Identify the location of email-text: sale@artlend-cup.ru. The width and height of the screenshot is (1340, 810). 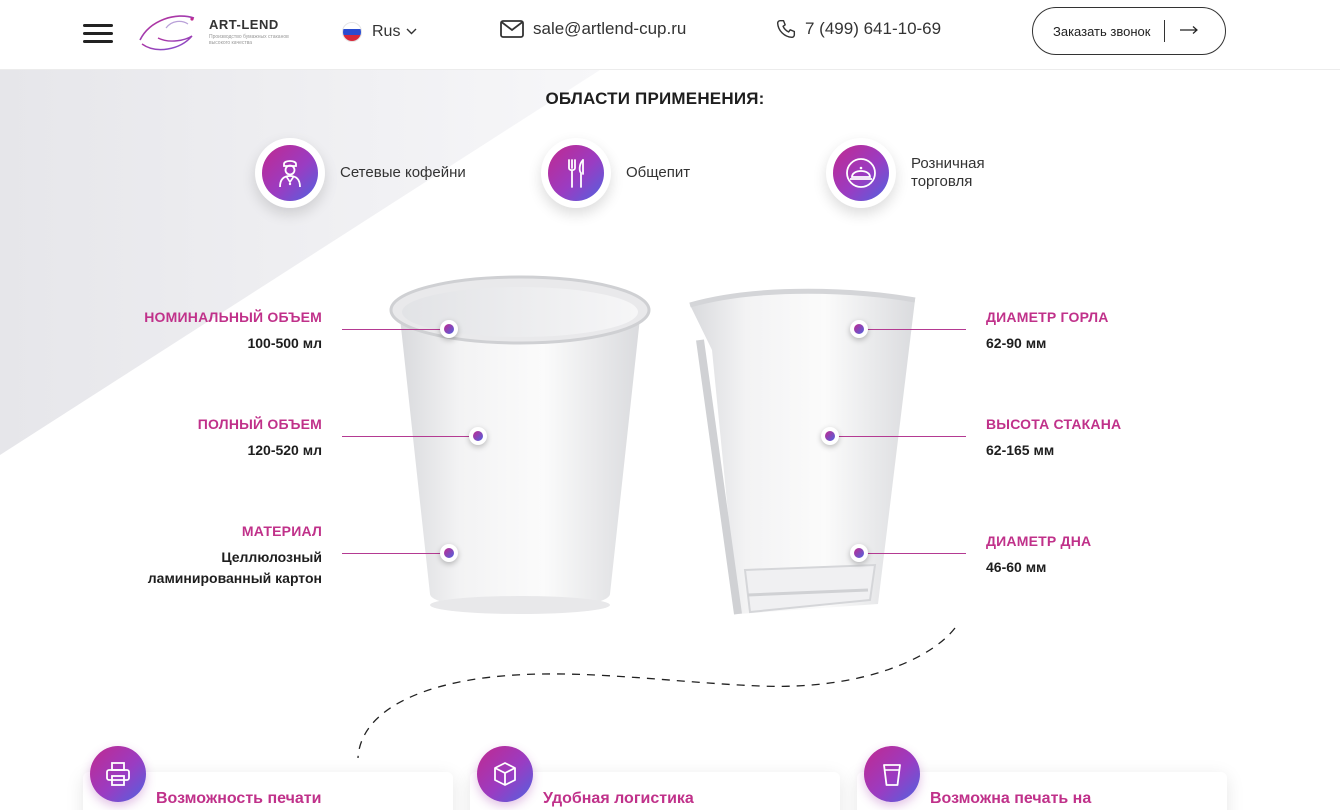
(610, 28).